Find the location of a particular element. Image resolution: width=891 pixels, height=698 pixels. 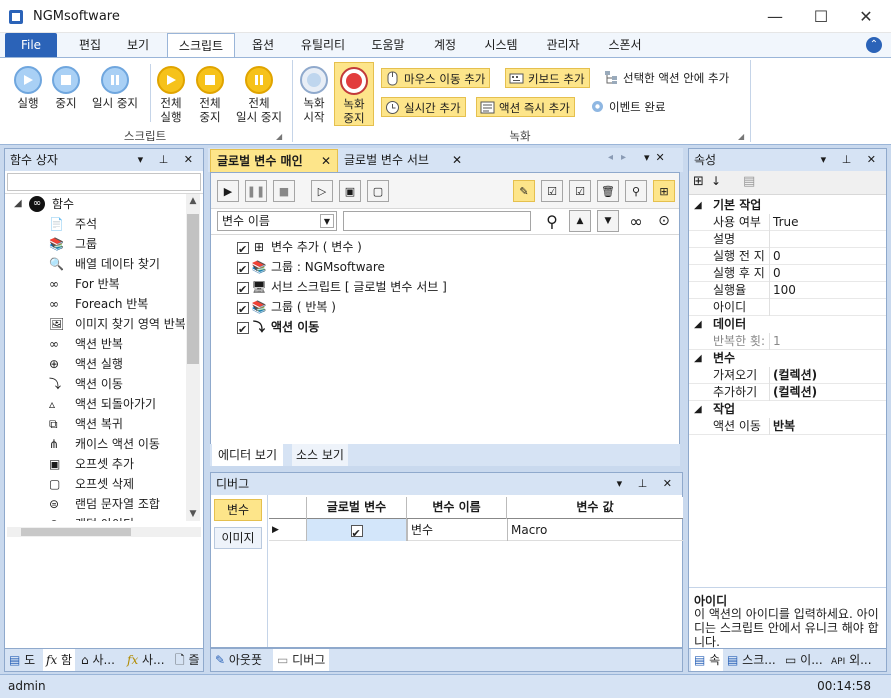

script-node: 📚 그룹 : NGMsoftware is located at coordinates (311, 268).